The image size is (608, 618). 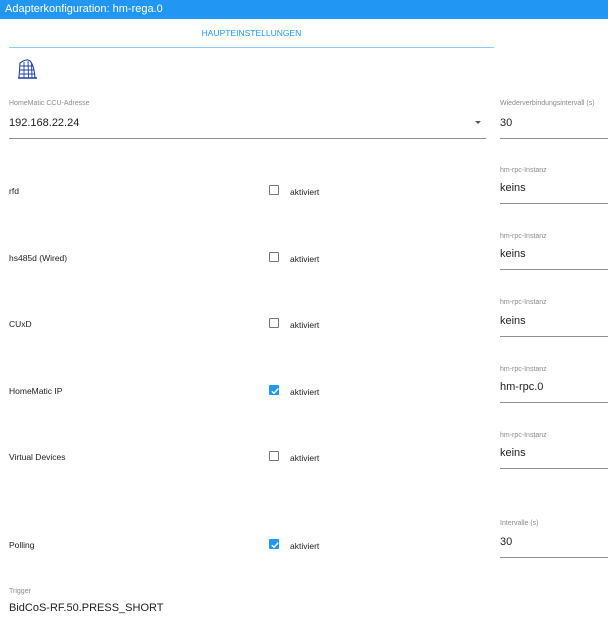 What do you see at coordinates (554, 269) in the screenshot?
I see `hs485d-instance-underline` at bounding box center [554, 269].